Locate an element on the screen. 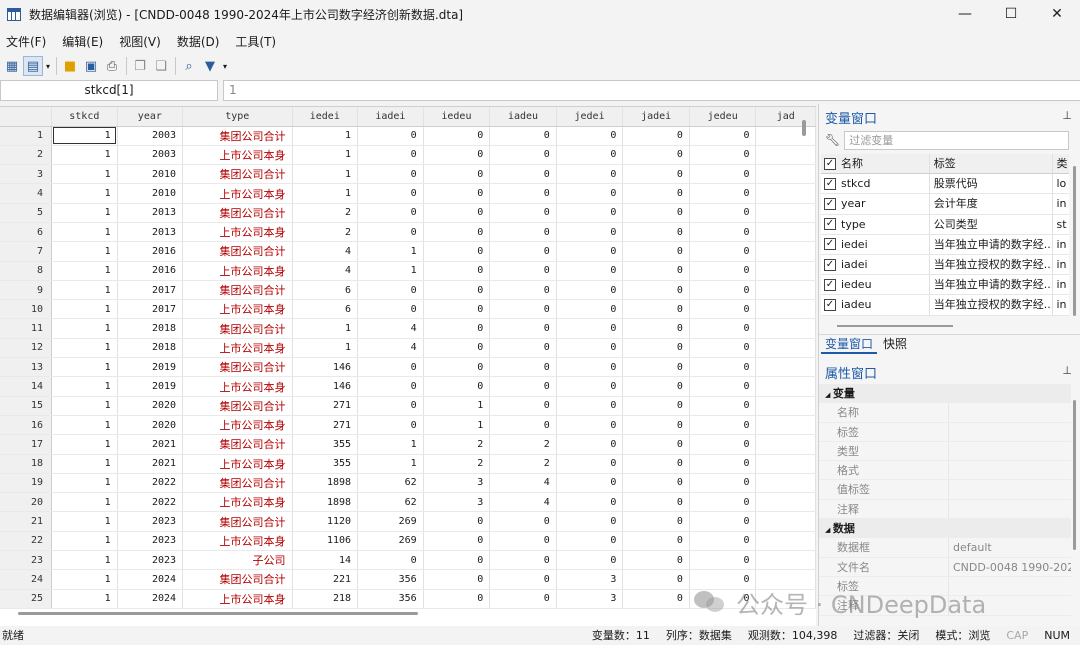 This screenshot has width=1080, height=645. column-header-year: year is located at coordinates (150, 117).